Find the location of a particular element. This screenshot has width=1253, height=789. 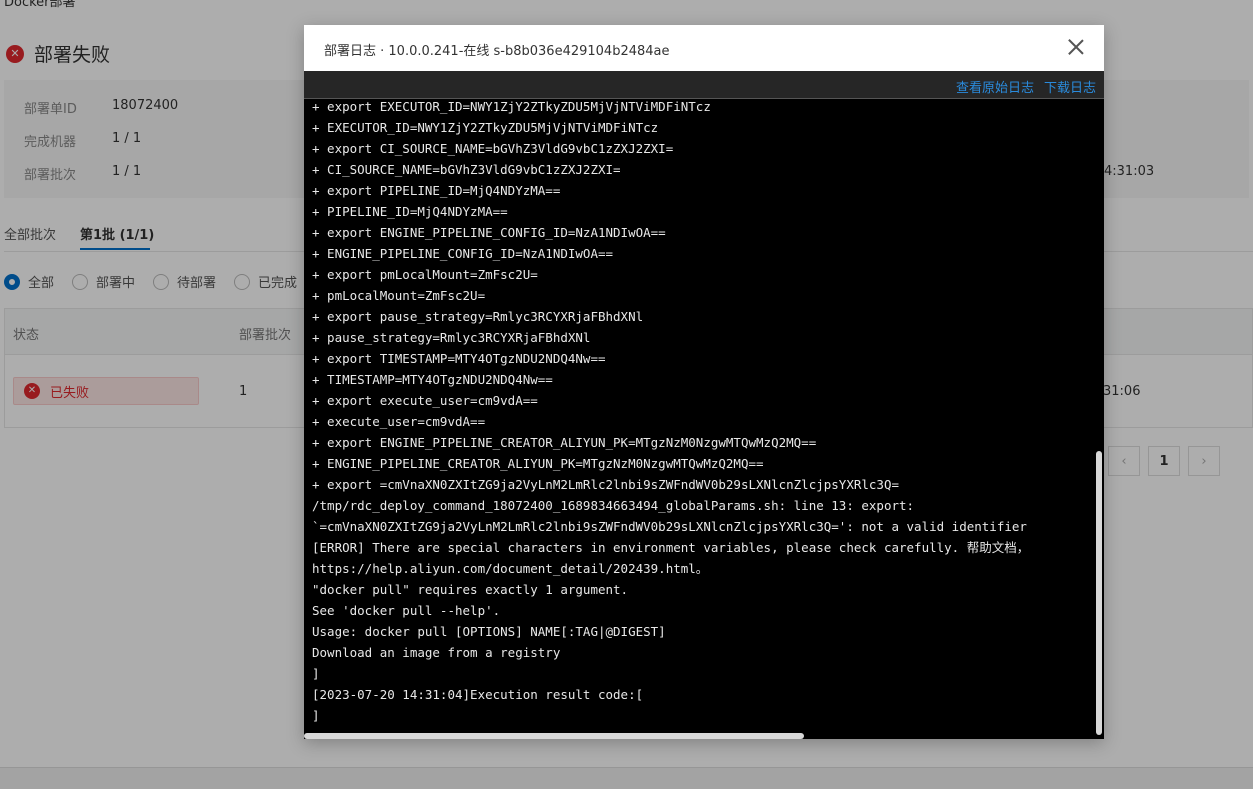

log-line: + export TIMESTAMP=MTY4OTgzNDU2NDQ4Nw== is located at coordinates (459, 358).